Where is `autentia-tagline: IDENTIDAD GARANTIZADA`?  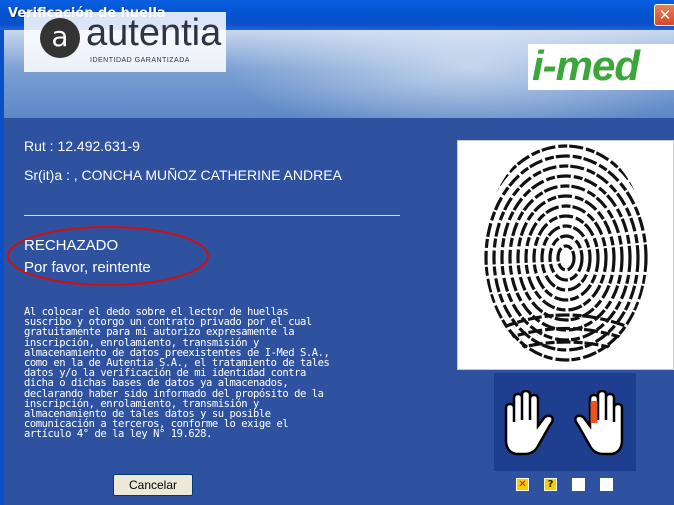 autentia-tagline: IDENTIDAD GARANTIZADA is located at coordinates (140, 60).